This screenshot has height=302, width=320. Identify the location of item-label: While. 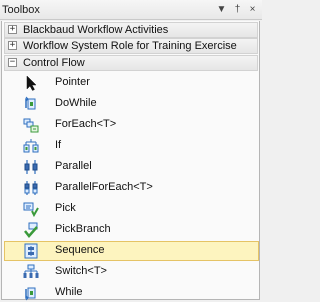
(69, 292).